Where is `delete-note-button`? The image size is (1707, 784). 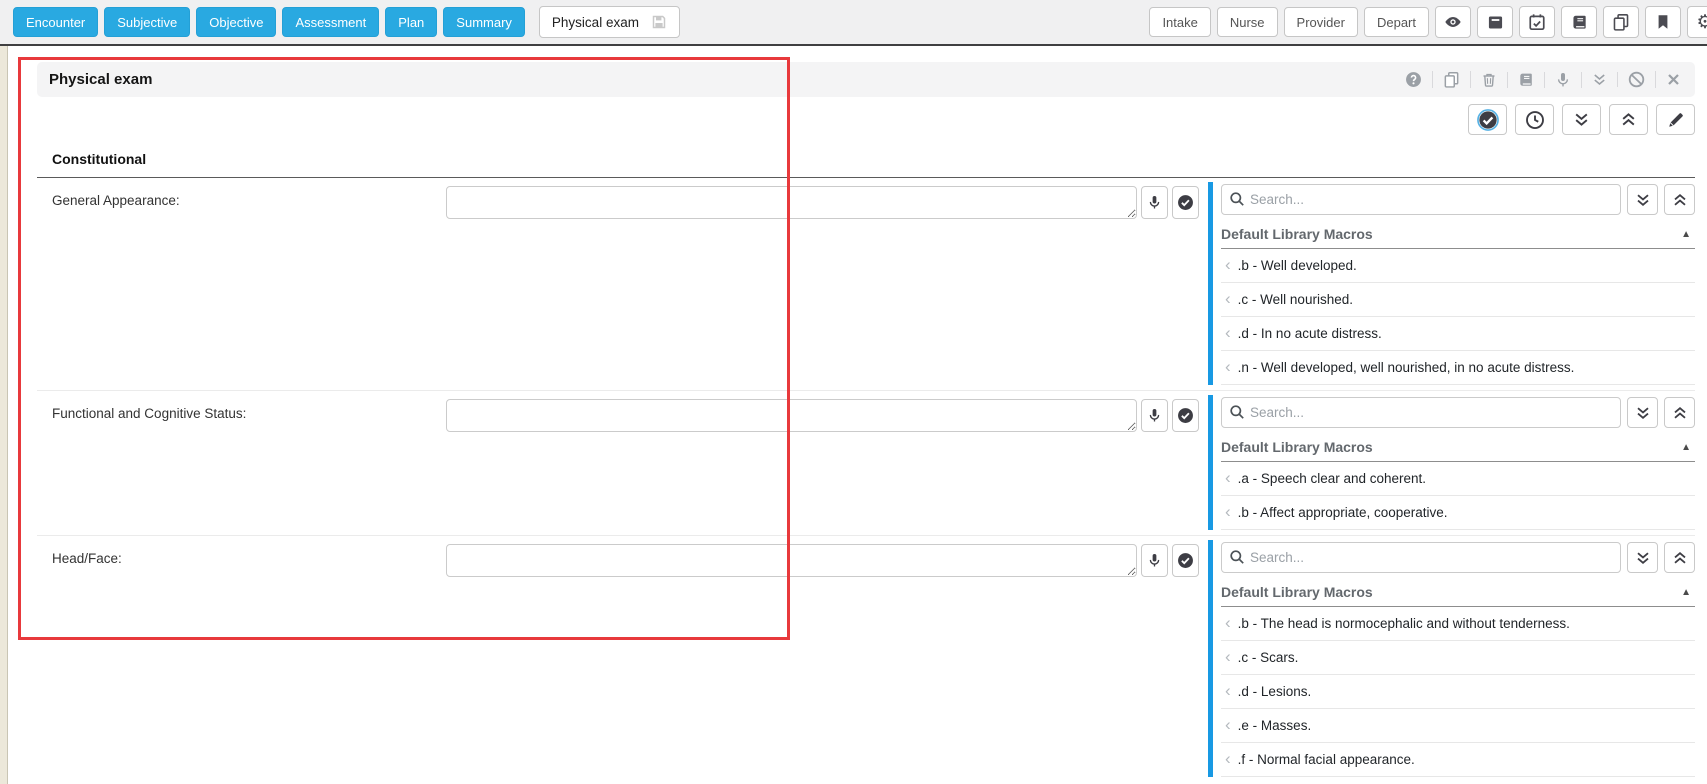 delete-note-button is located at coordinates (1489, 79).